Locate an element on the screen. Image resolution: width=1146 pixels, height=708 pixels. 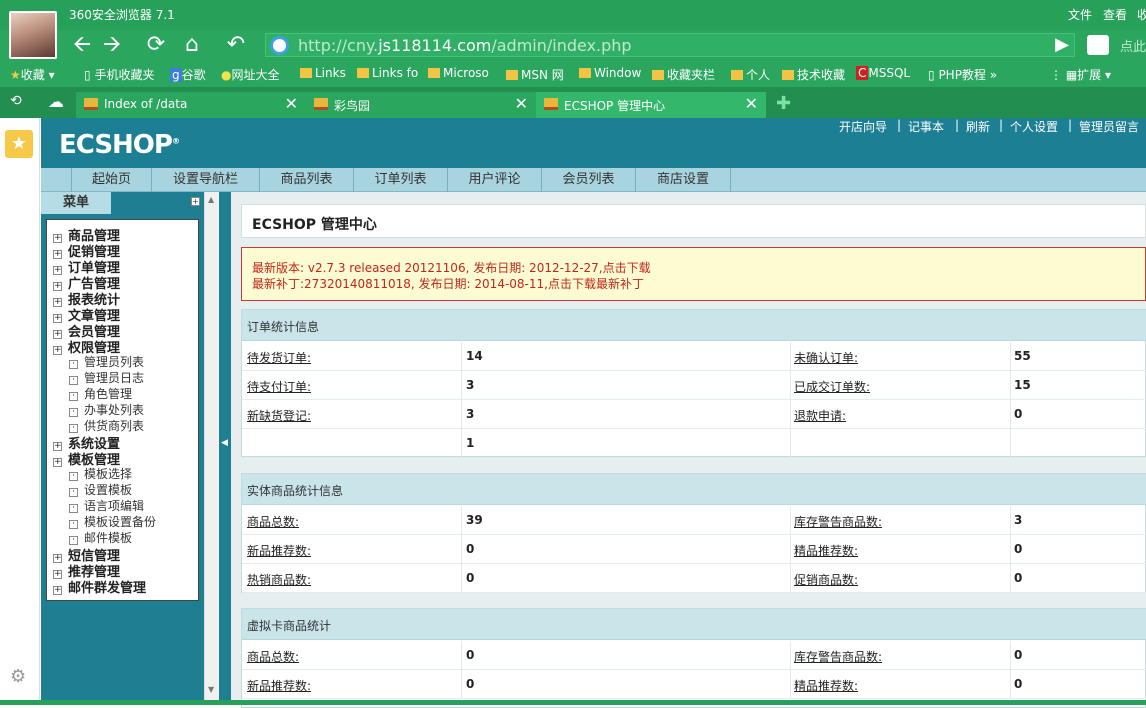
user-avatar is located at coordinates (33, 35).